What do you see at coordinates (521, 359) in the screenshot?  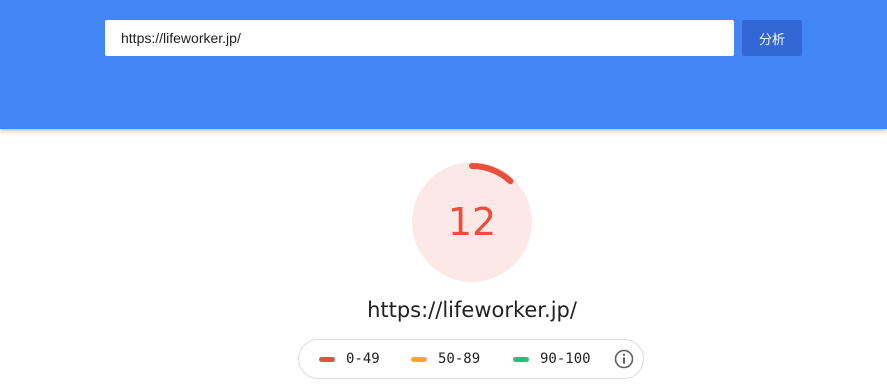 I see `legend-swatch-pass` at bounding box center [521, 359].